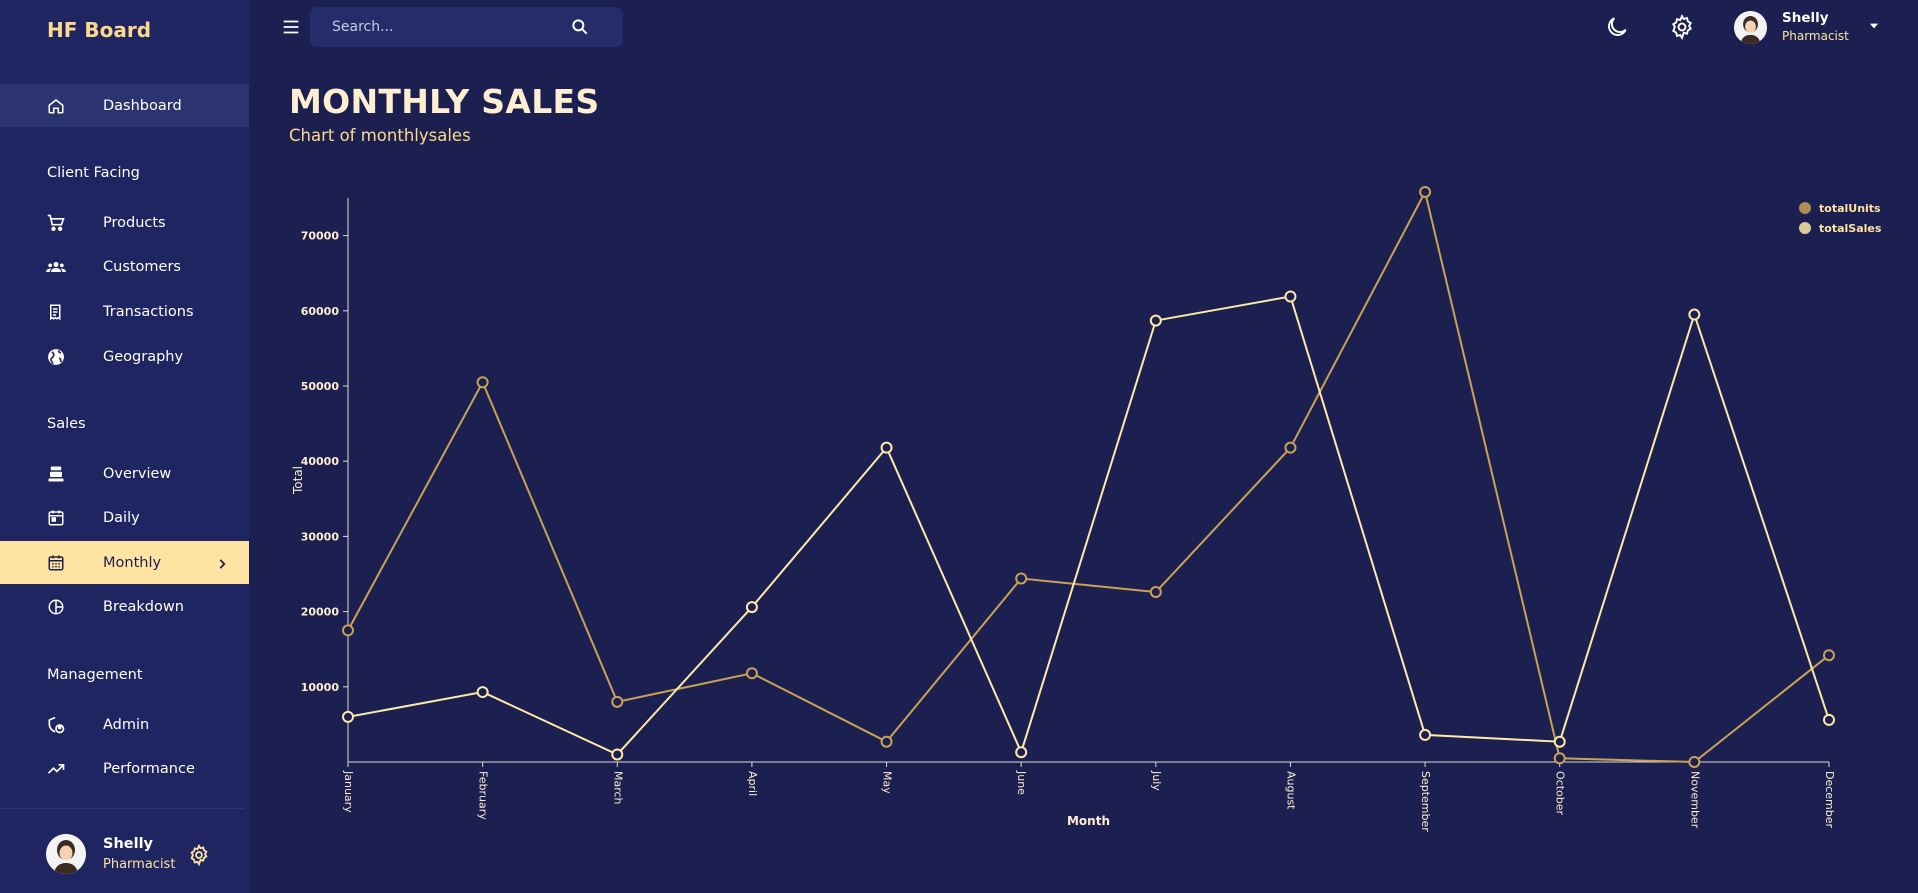  I want to click on x-tick-label: May, so click(887, 782).